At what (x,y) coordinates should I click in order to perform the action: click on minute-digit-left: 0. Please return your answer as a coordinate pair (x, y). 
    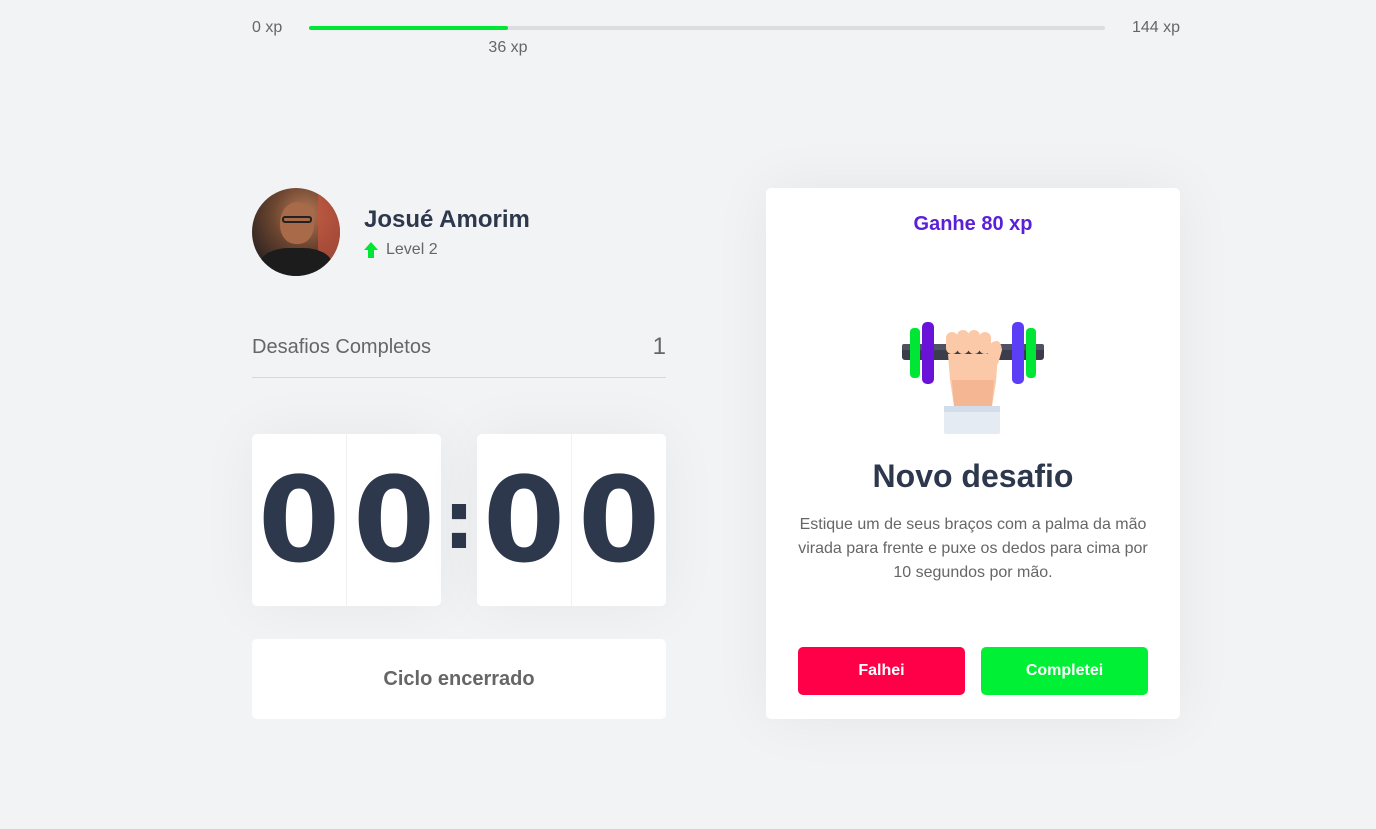
    Looking at the image, I should click on (299, 520).